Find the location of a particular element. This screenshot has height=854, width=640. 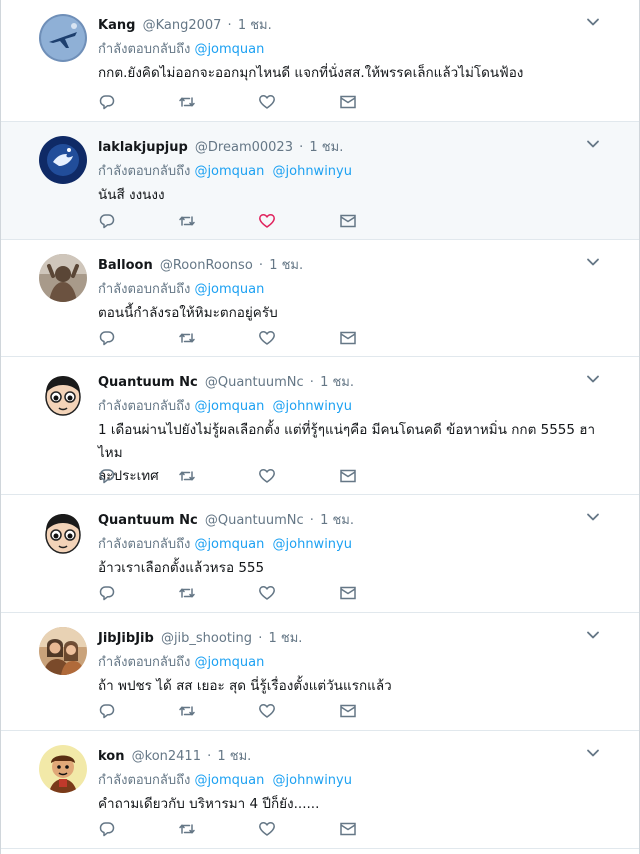

cartoon-face-avatar-icon is located at coordinates (63, 395).